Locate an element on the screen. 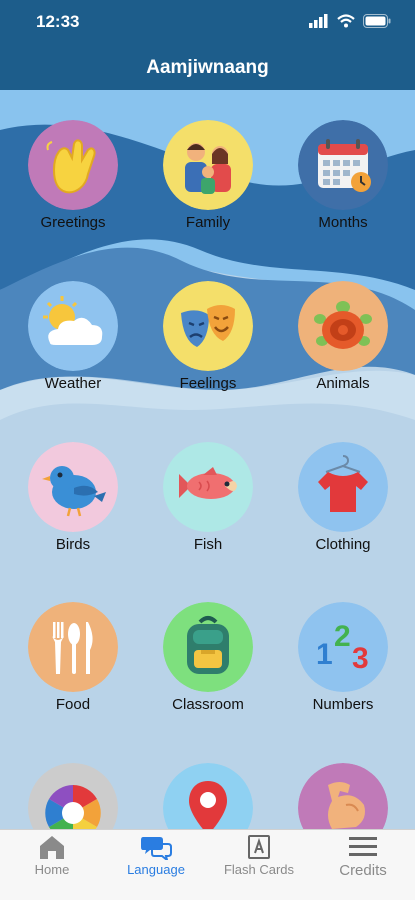  tab-credits: Credits is located at coordinates (363, 864).